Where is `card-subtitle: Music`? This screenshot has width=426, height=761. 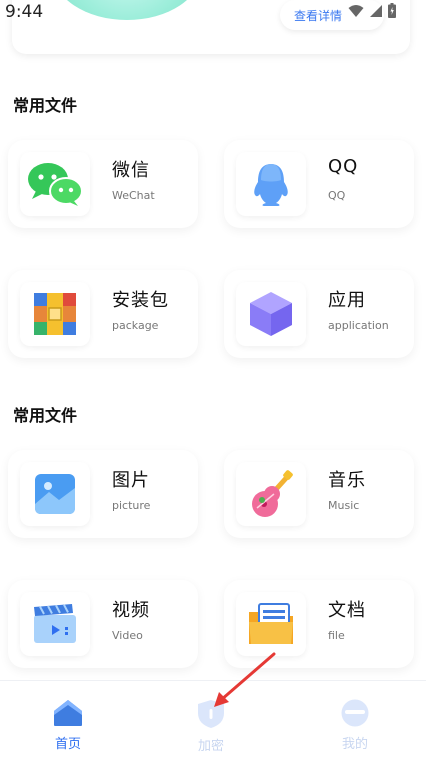
card-subtitle: Music is located at coordinates (344, 505).